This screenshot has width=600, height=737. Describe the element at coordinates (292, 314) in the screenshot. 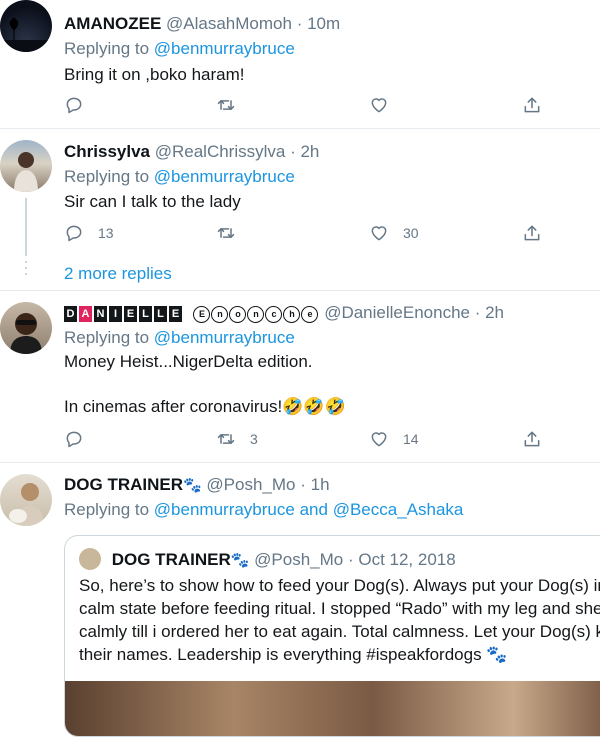

I see `name-letter: h` at that location.